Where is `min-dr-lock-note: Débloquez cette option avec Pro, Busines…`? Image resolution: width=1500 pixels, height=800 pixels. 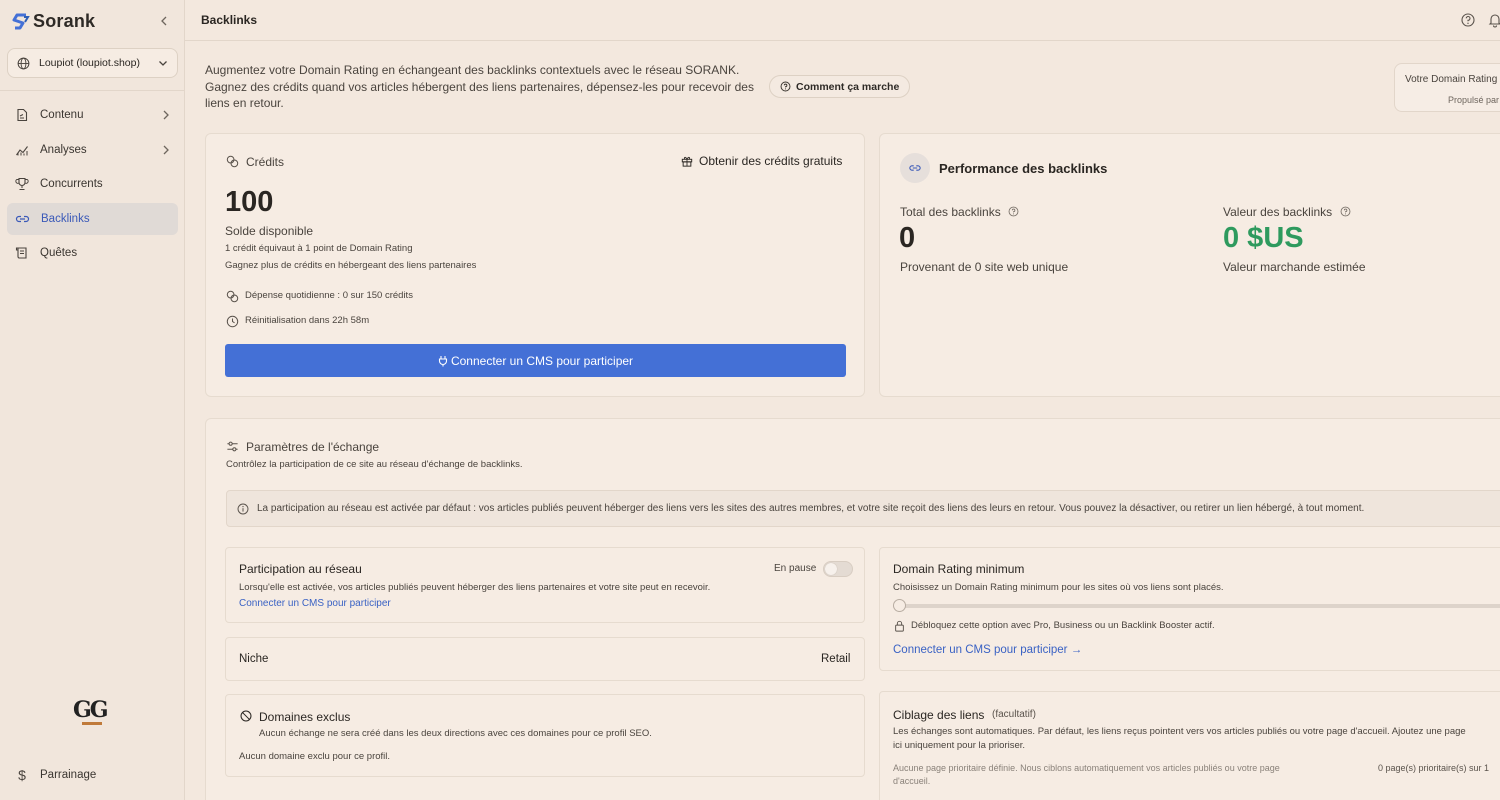 min-dr-lock-note: Débloquez cette option avec Pro, Busines… is located at coordinates (1063, 625).